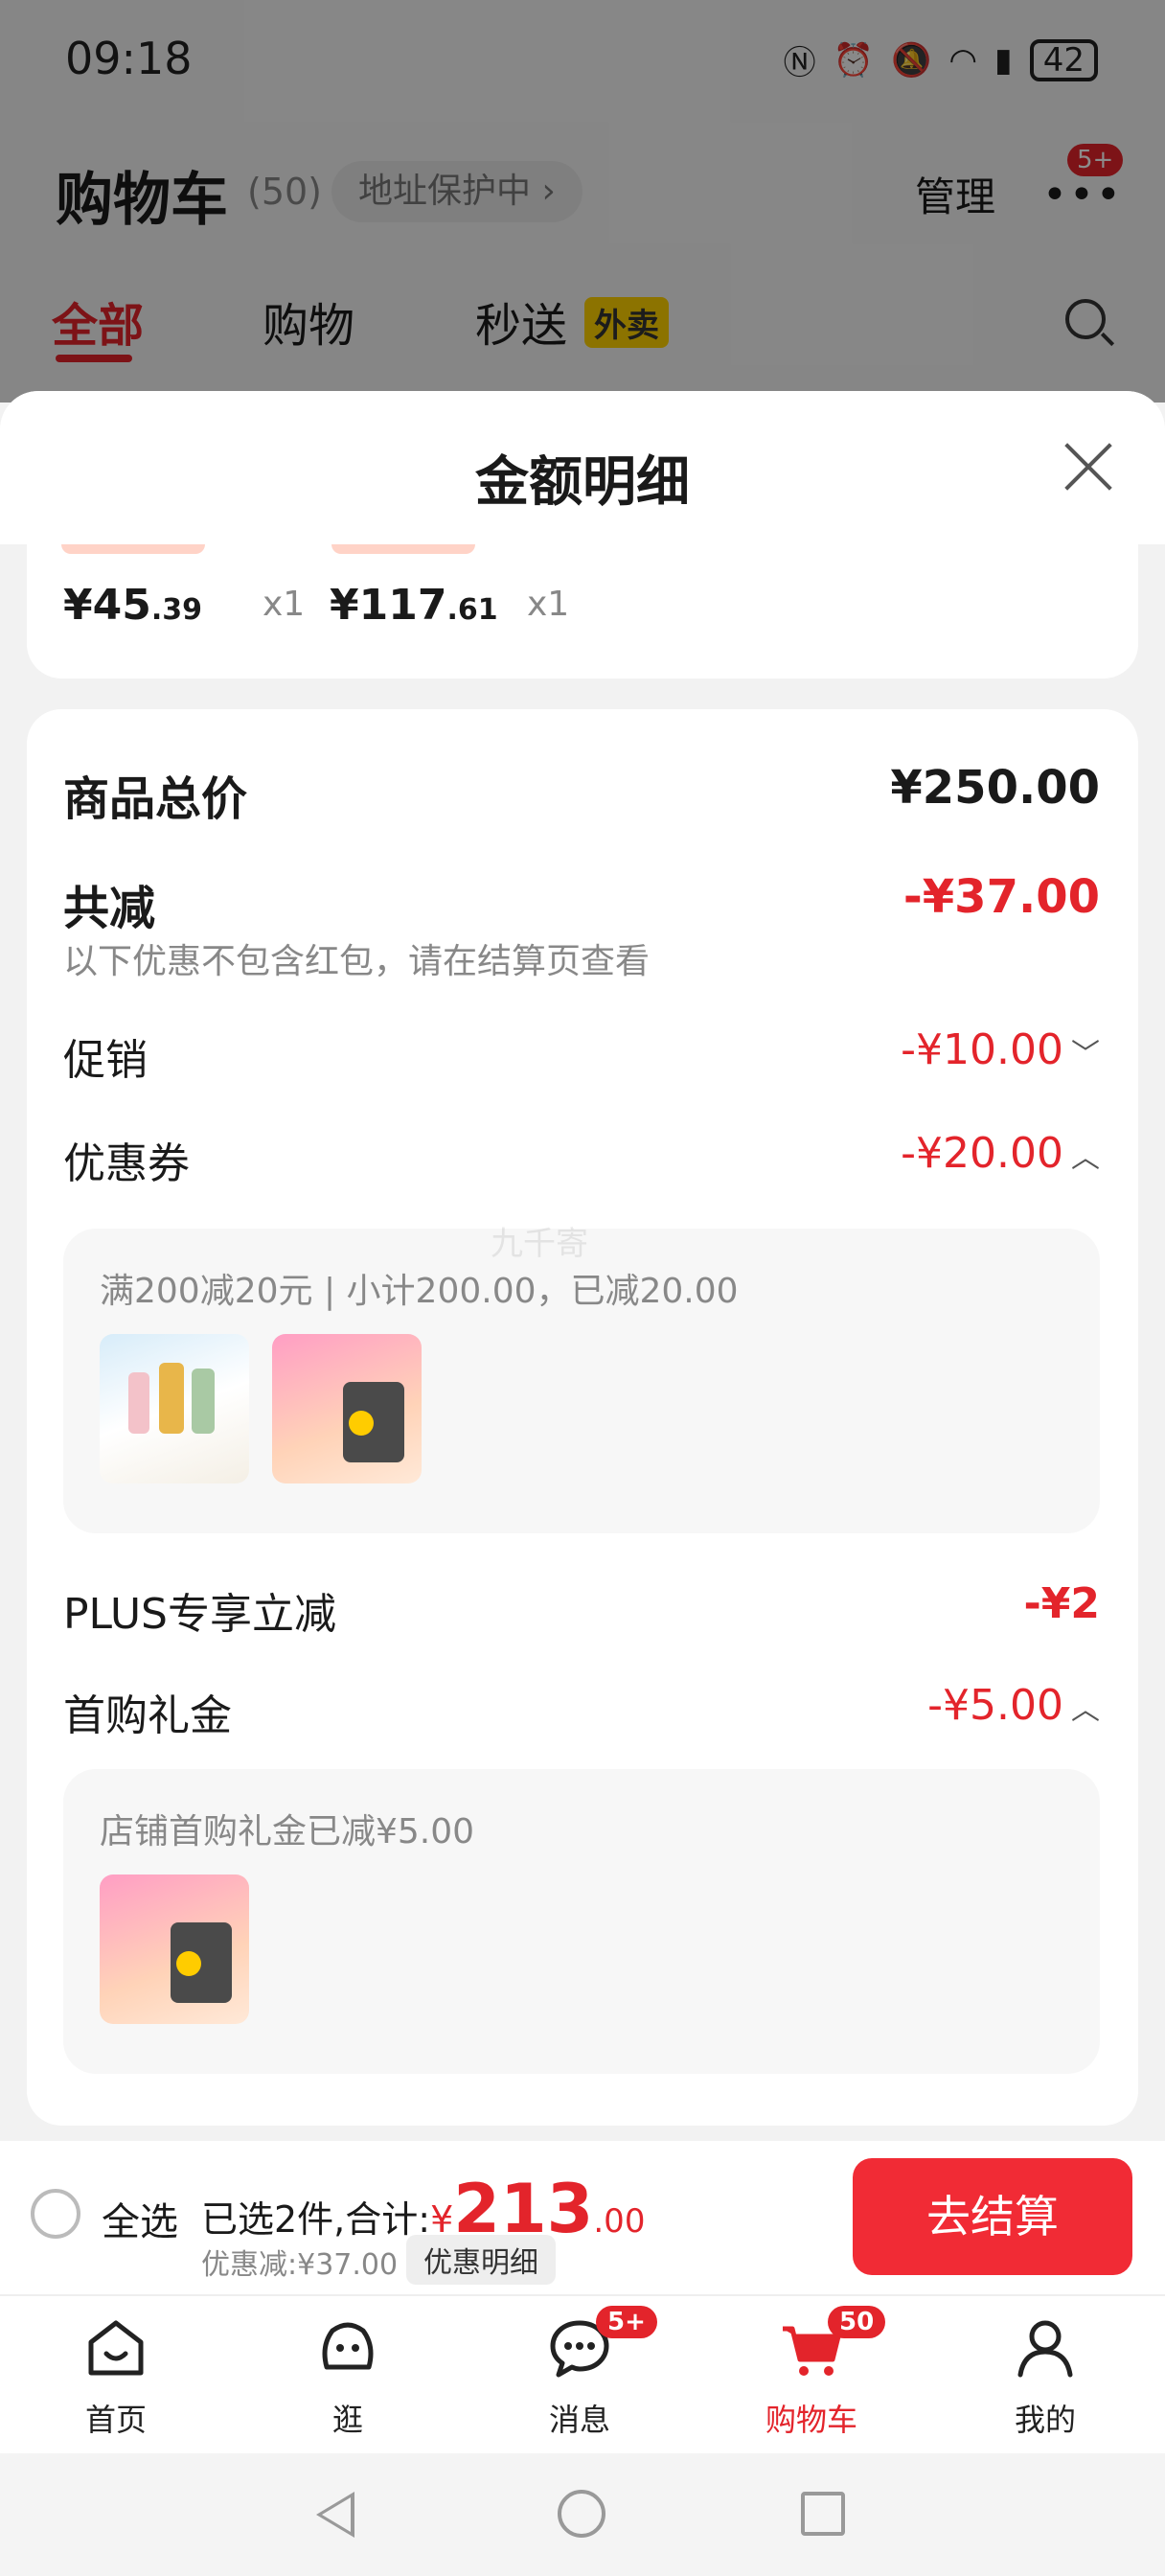  Describe the element at coordinates (581, 794) in the screenshot. I see `total-row: 商品总价 ¥250.00` at that location.